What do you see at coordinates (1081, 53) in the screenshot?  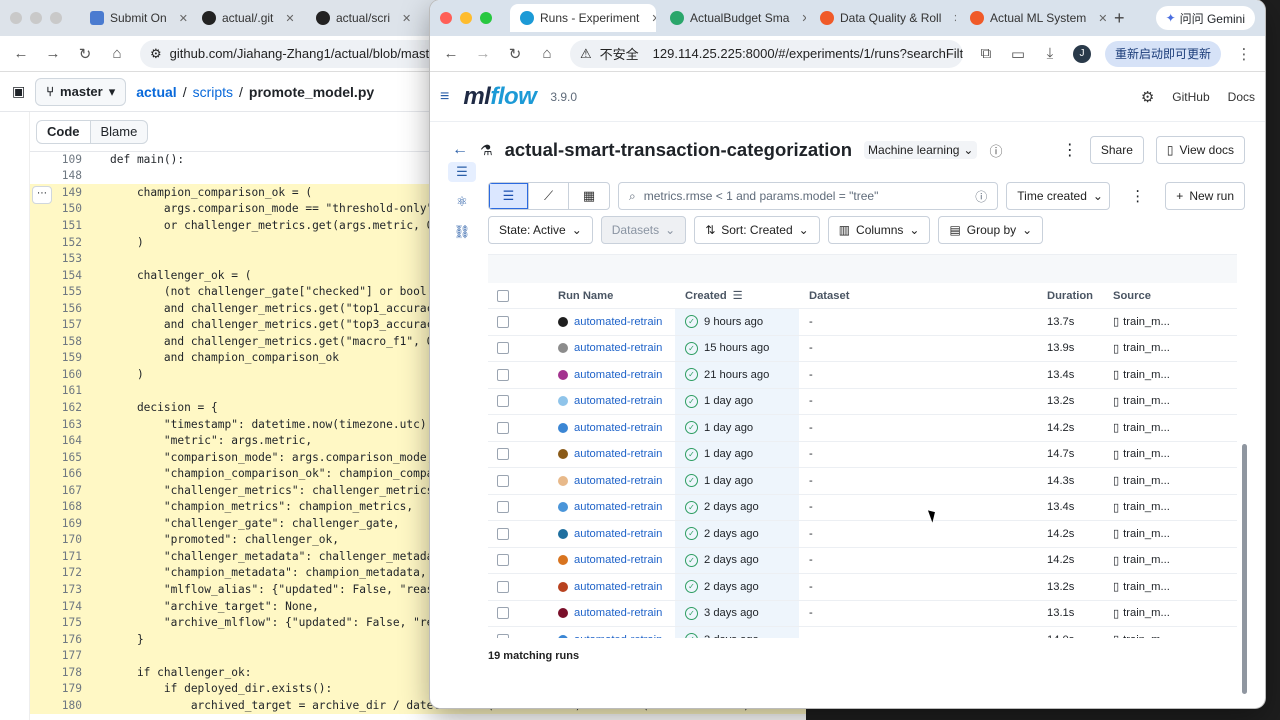 I see `profile-avatar: J` at bounding box center [1081, 53].